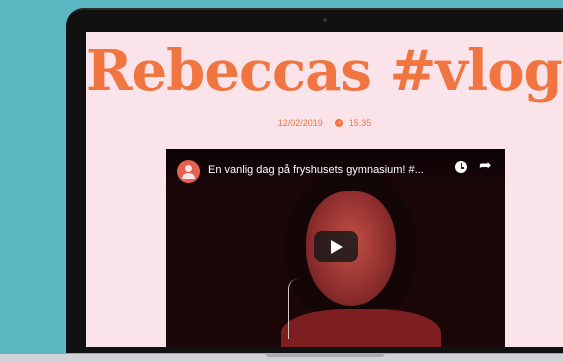  I want to click on webcam, so click(325, 20).